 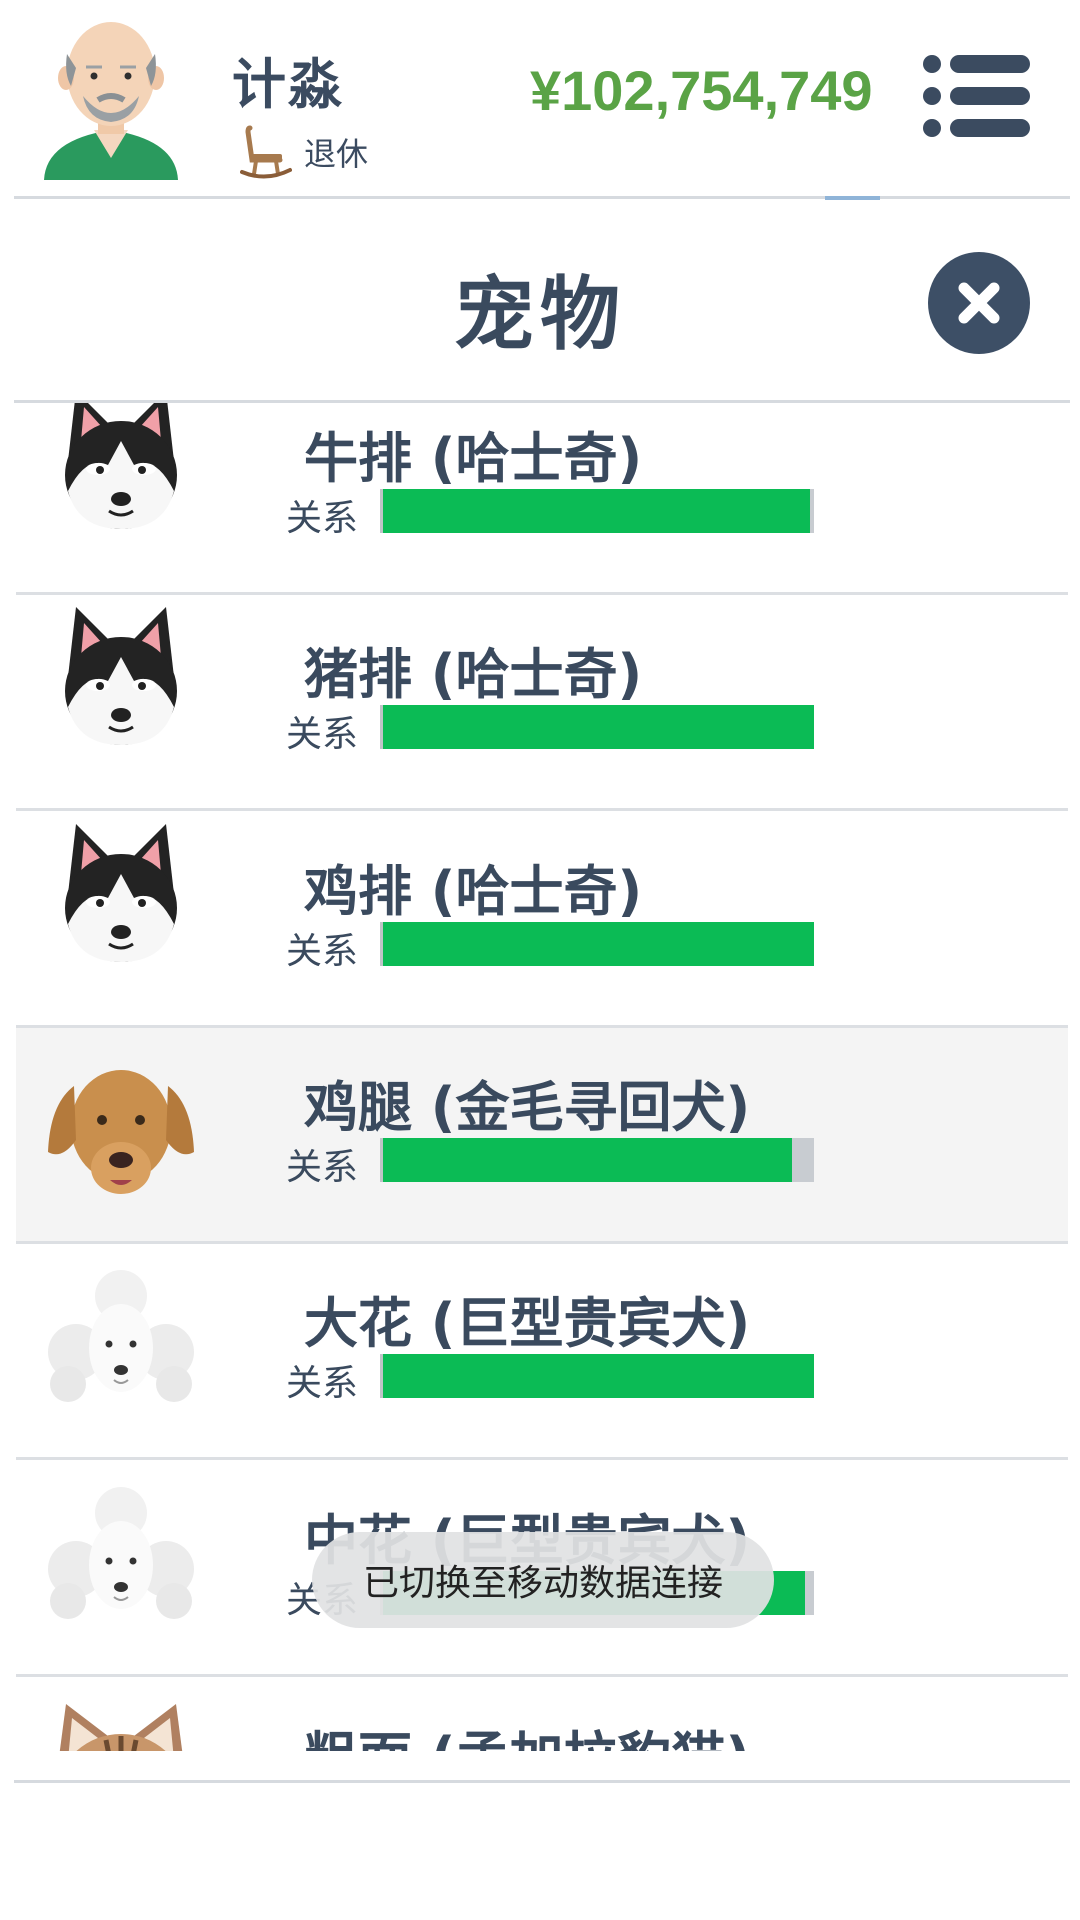 What do you see at coordinates (542, 1781) in the screenshot?
I see `list-bottom-divider` at bounding box center [542, 1781].